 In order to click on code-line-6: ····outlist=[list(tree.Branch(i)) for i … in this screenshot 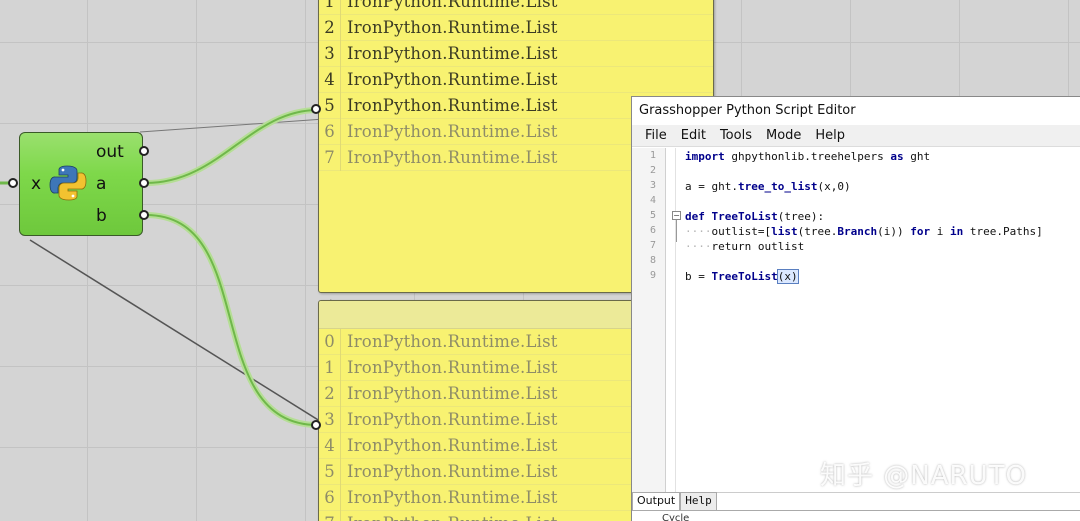, I will do `click(864, 231)`.